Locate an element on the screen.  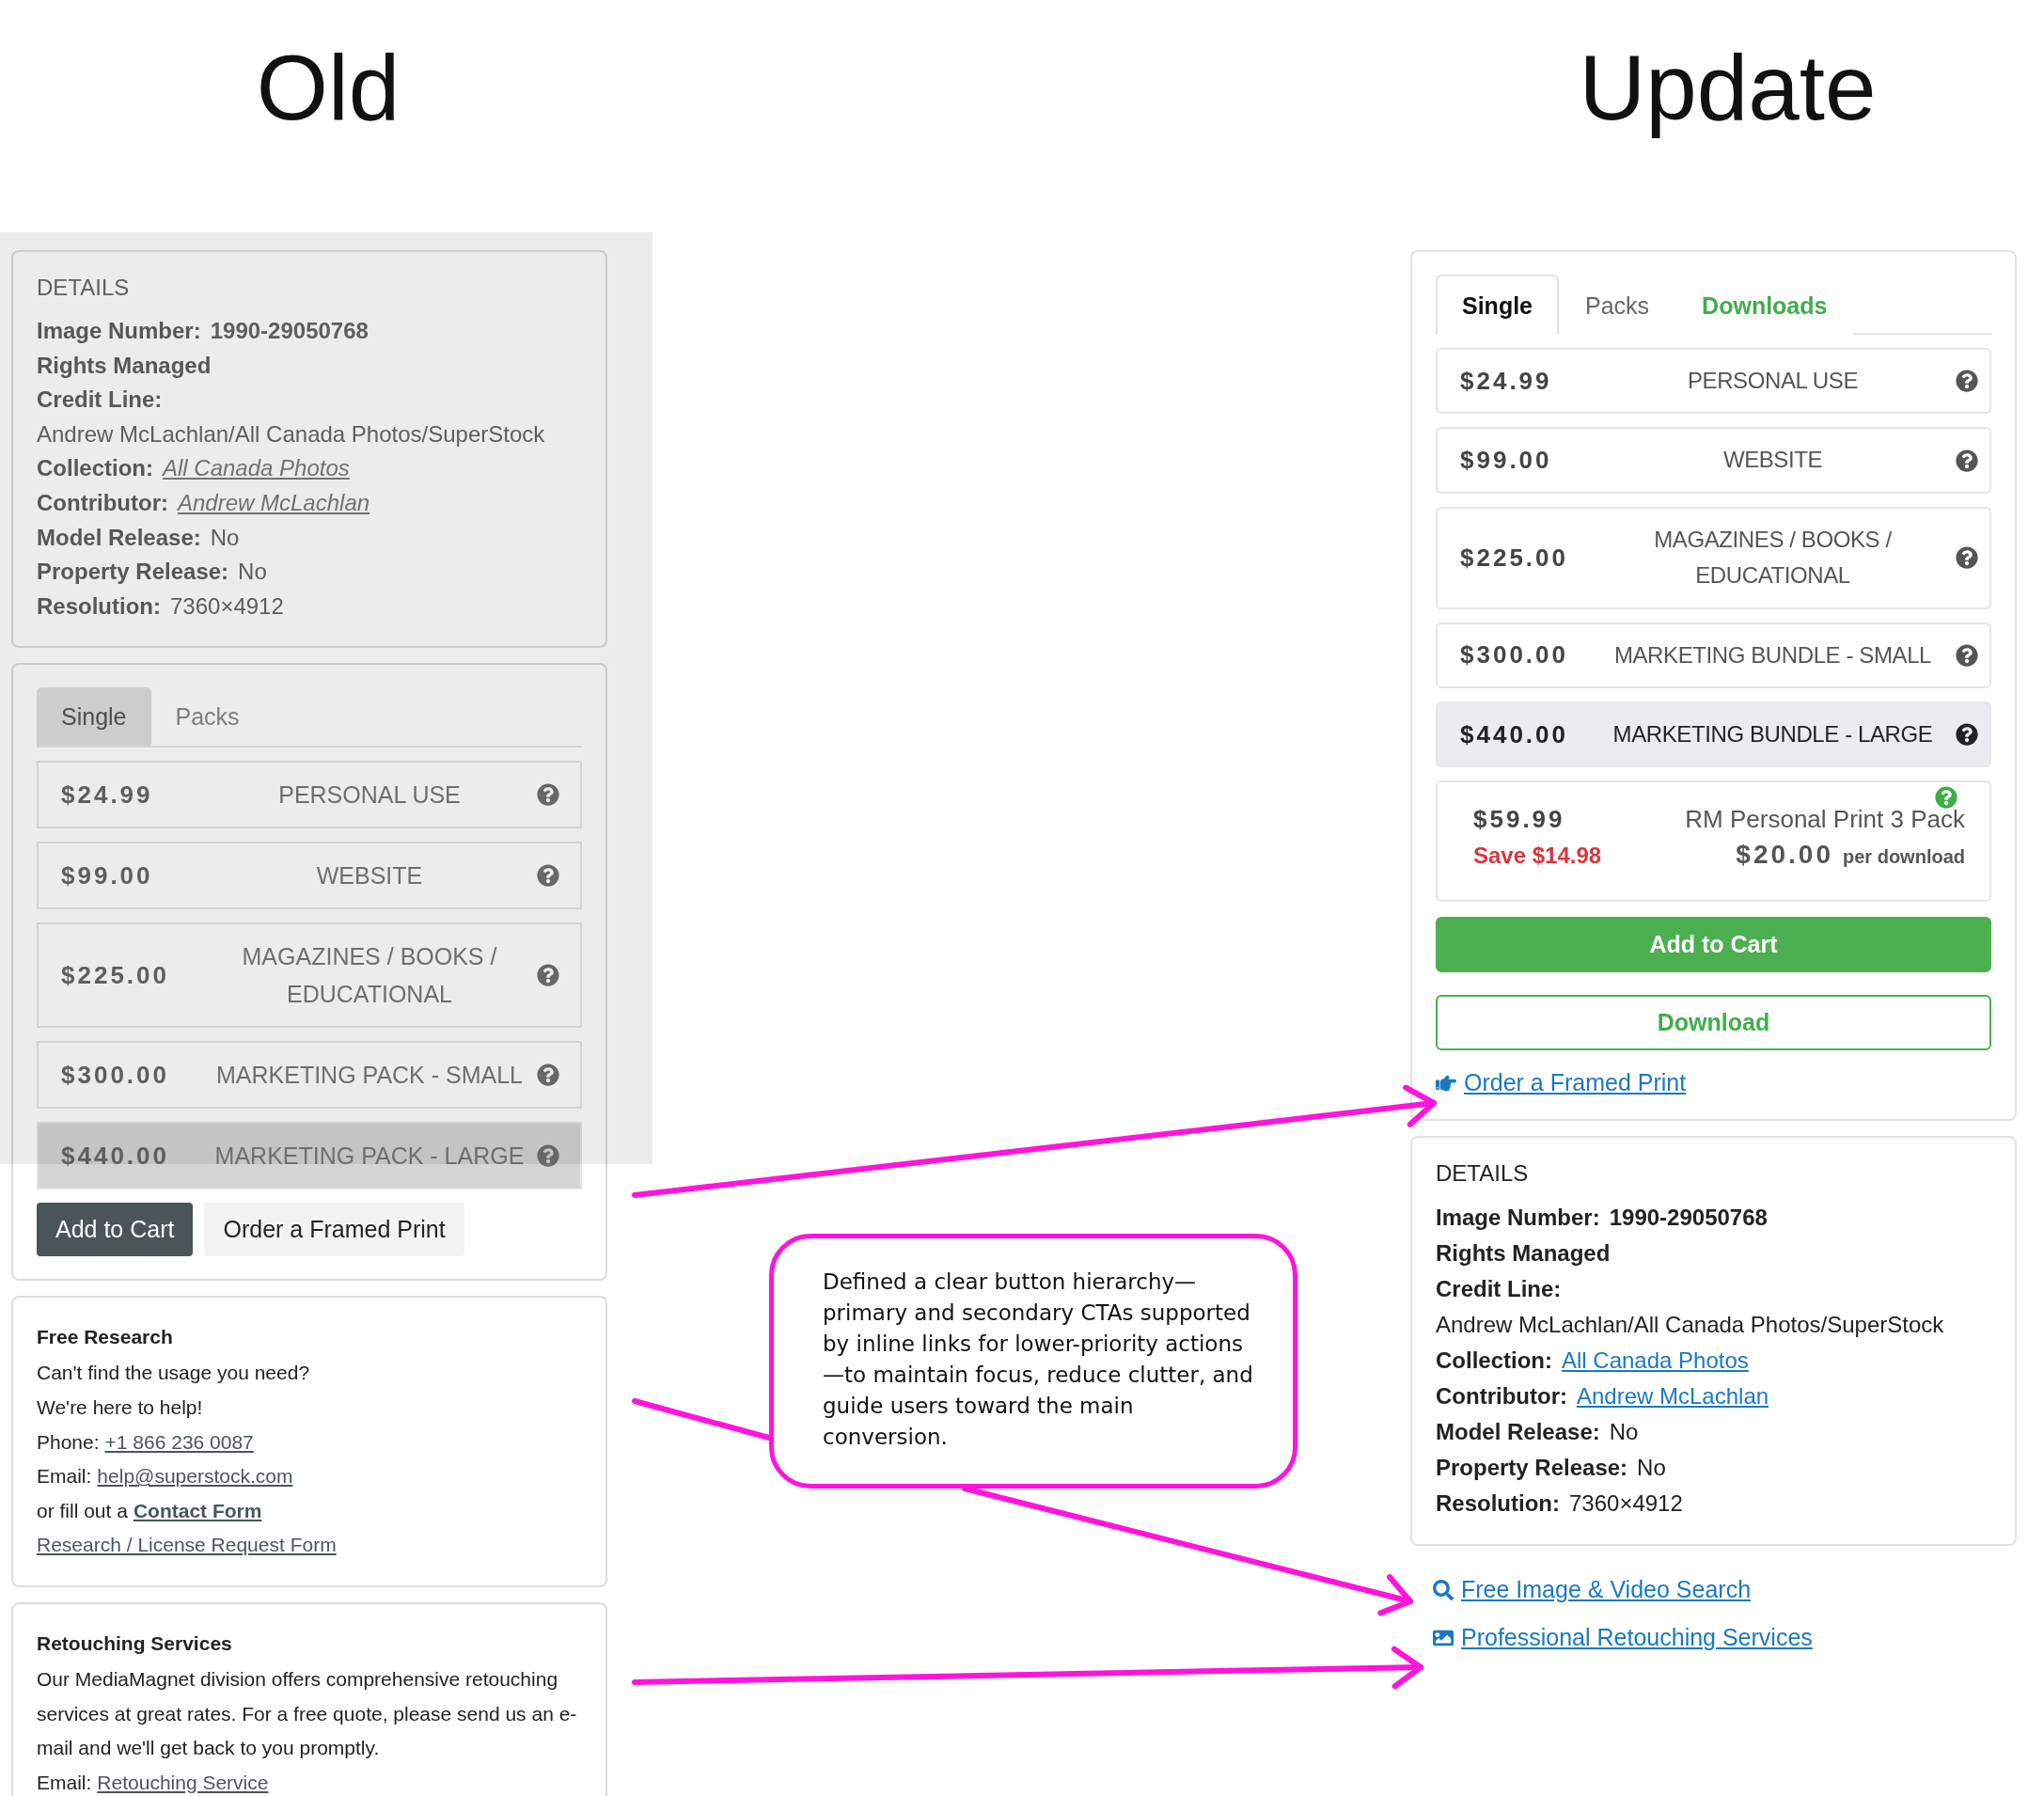
price-option: $300.00 MARKETING PACK - SMALL is located at coordinates (309, 1075).